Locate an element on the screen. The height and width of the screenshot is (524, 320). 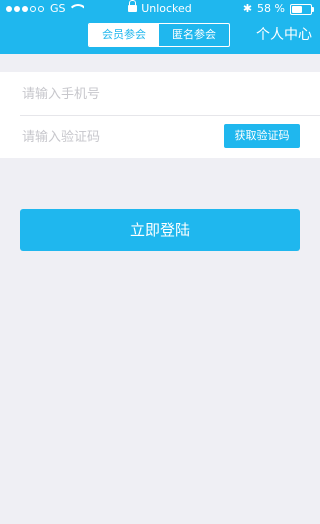
bluetooth-icon: ✱ is located at coordinates (247, 8).